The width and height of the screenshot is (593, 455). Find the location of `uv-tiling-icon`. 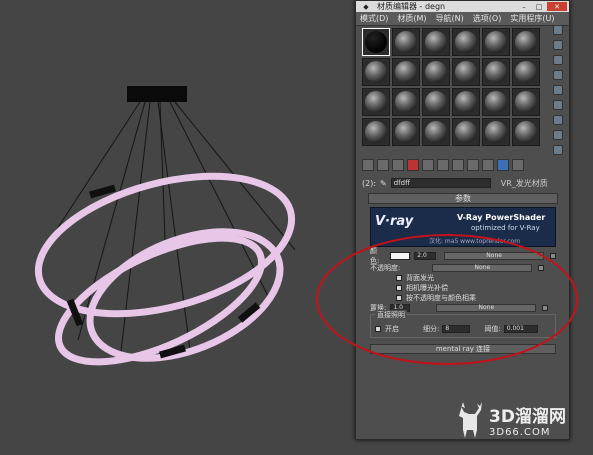

uv-tiling-icon is located at coordinates (558, 75).